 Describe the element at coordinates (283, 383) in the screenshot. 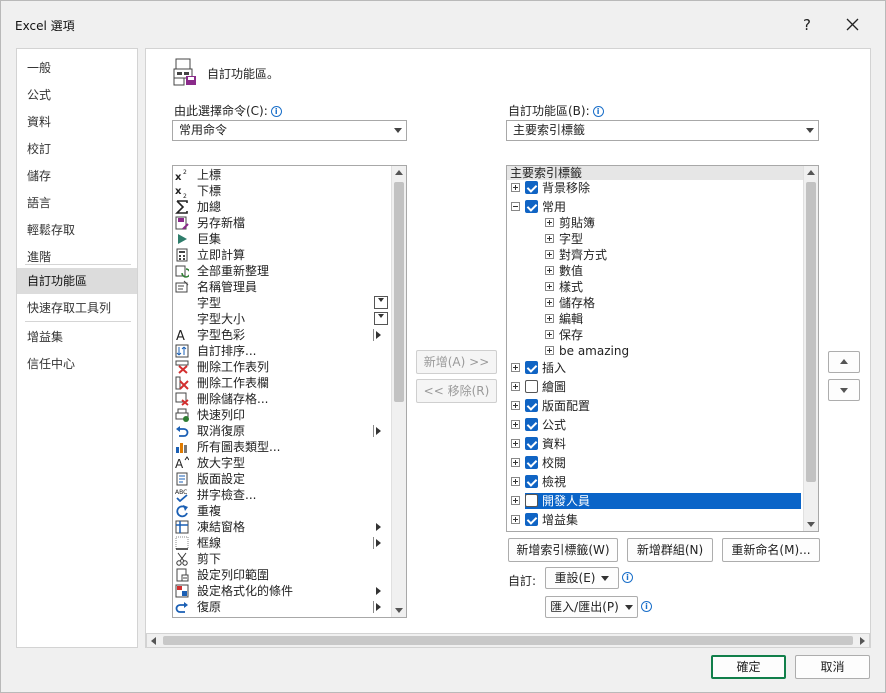

I see `command-item: 刪除工作表欄` at that location.